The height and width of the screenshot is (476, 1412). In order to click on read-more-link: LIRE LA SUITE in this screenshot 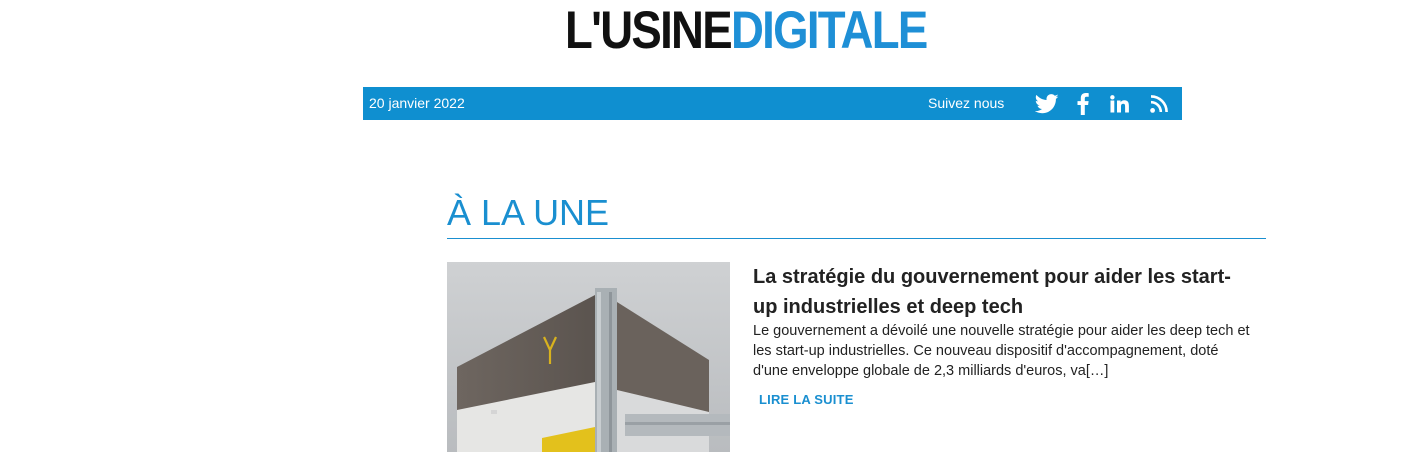, I will do `click(806, 400)`.